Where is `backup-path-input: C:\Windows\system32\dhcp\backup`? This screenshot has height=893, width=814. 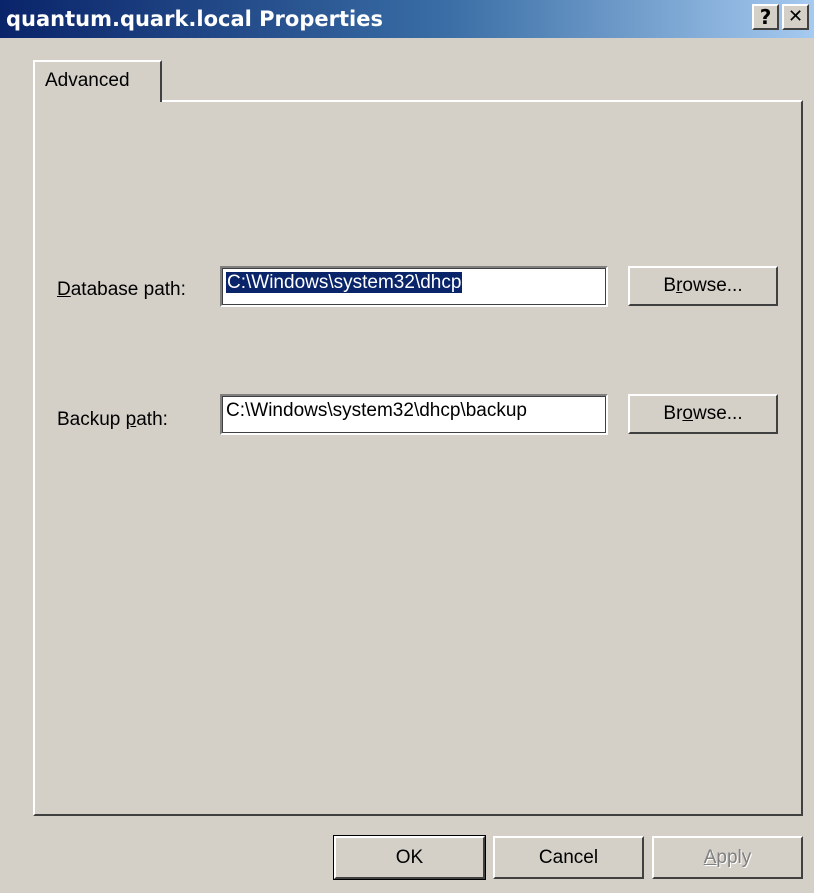 backup-path-input: C:\Windows\system32\dhcp\backup is located at coordinates (414, 414).